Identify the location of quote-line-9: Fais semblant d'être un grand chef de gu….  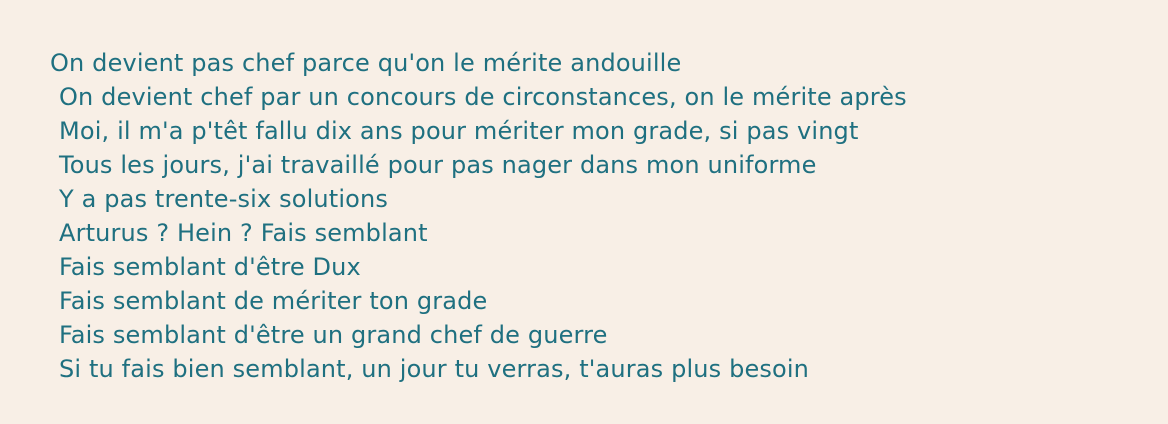
(333, 335).